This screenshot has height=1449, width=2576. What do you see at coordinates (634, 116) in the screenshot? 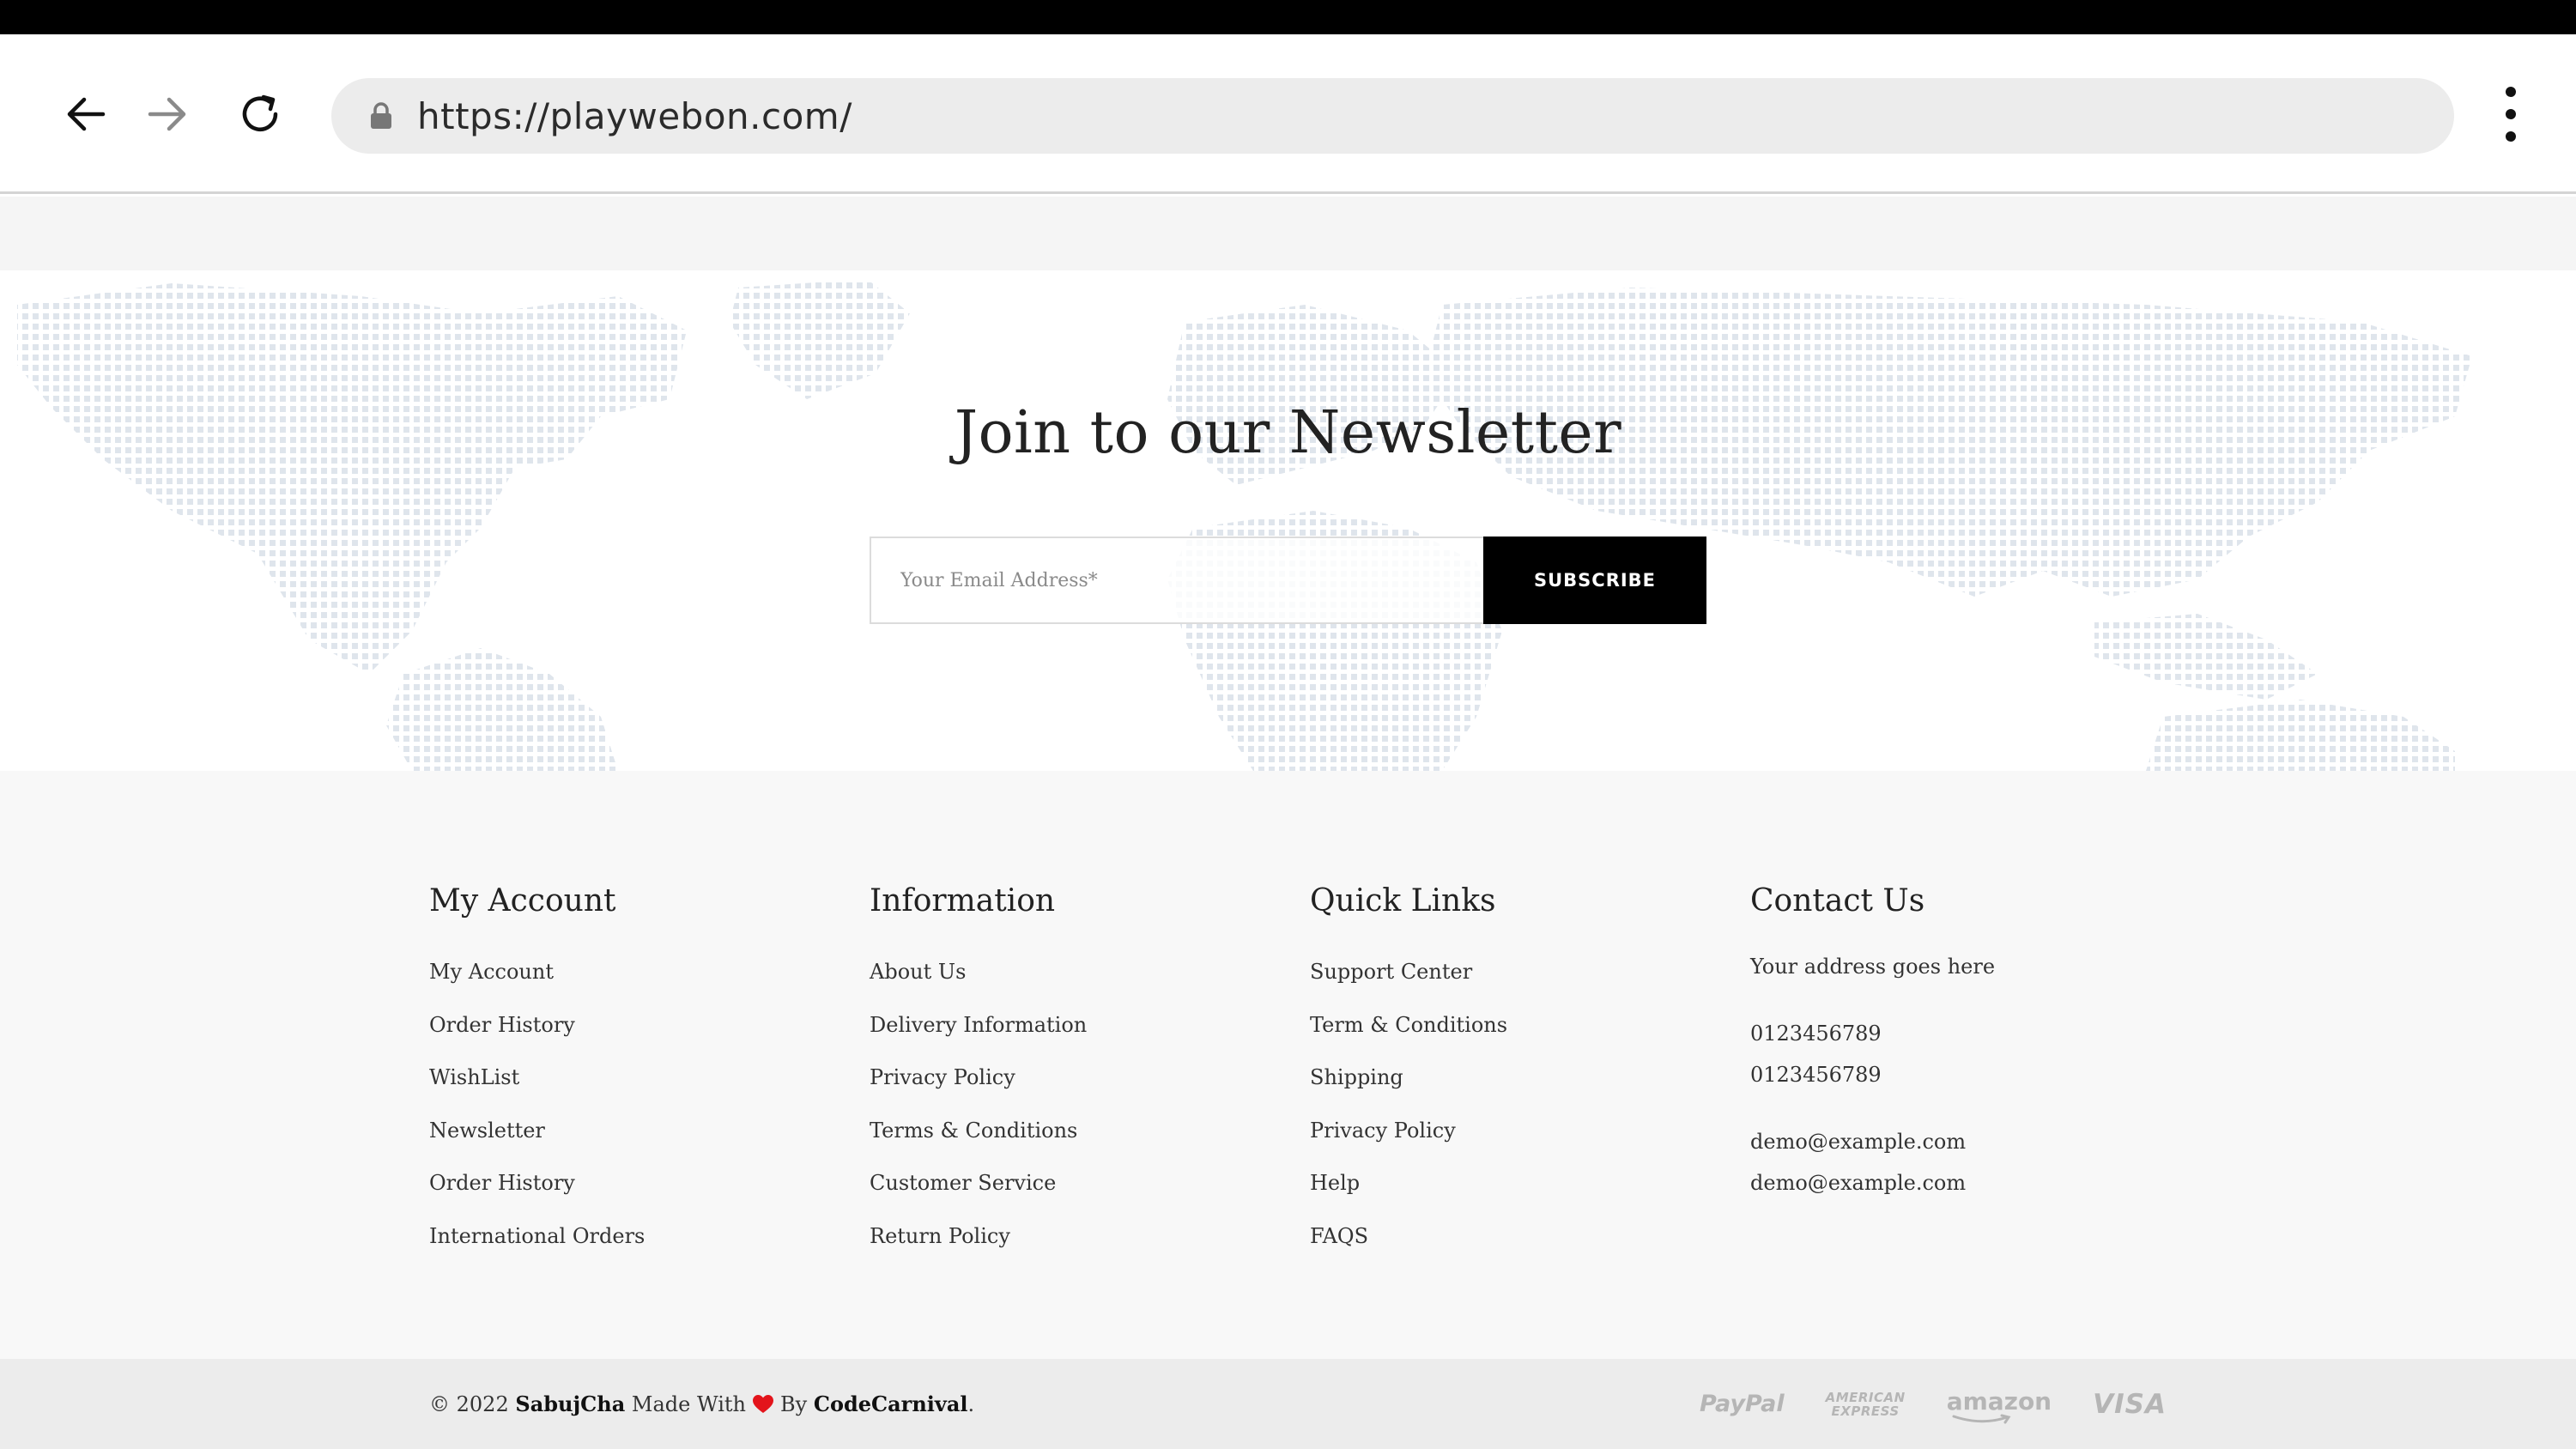
I see `url-text: https://playwebon.com/` at bounding box center [634, 116].